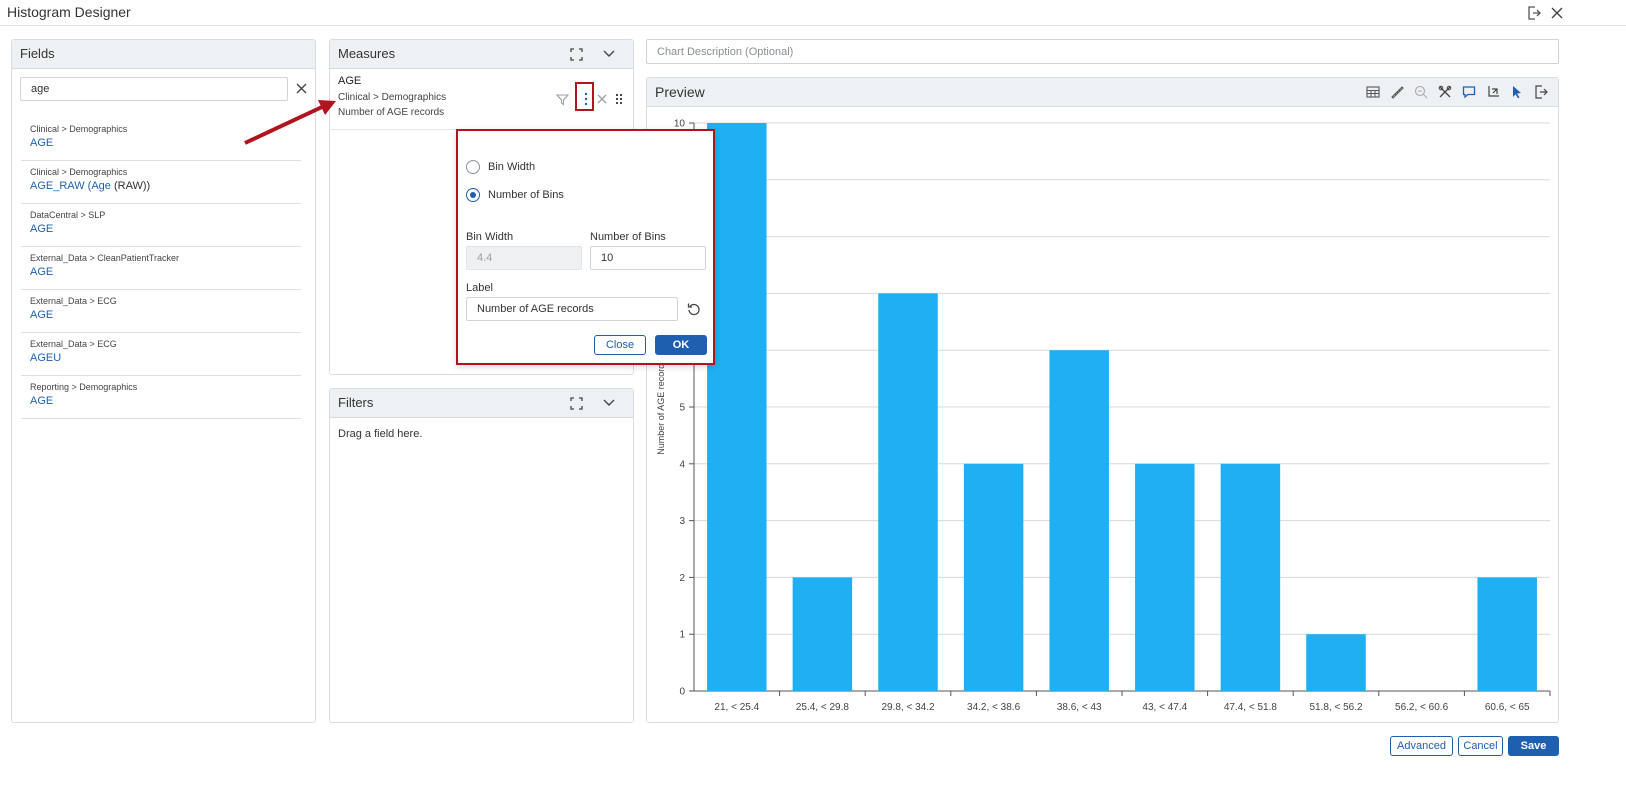 Image resolution: width=1626 pixels, height=796 pixels. Describe the element at coordinates (161, 354) in the screenshot. I see `field-list-item: External_Data > ECG AGEU` at that location.